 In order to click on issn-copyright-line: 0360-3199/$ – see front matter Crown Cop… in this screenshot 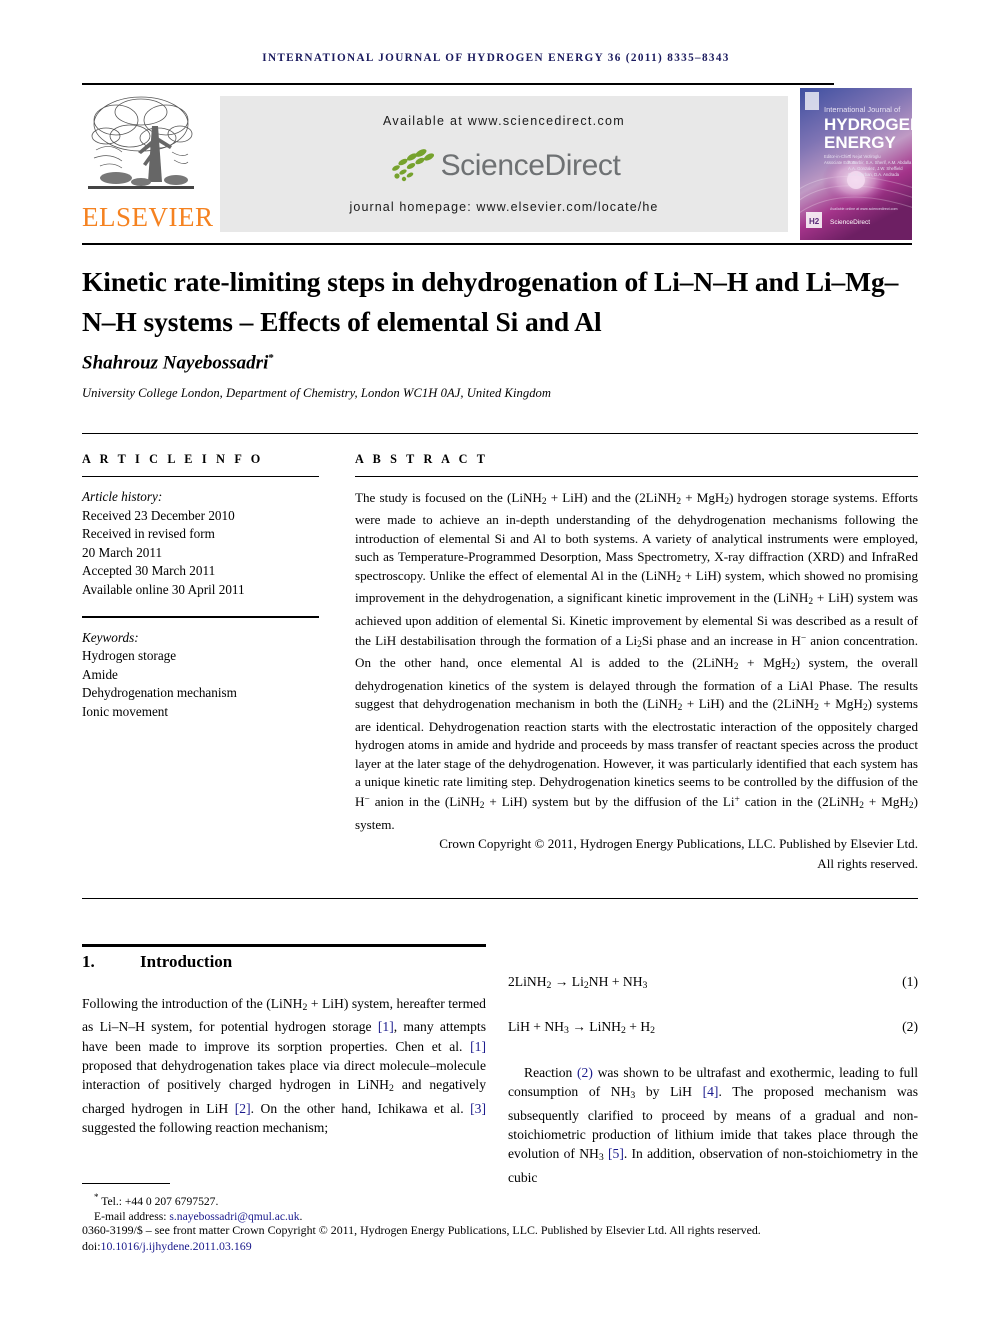, I will do `click(421, 1230)`.